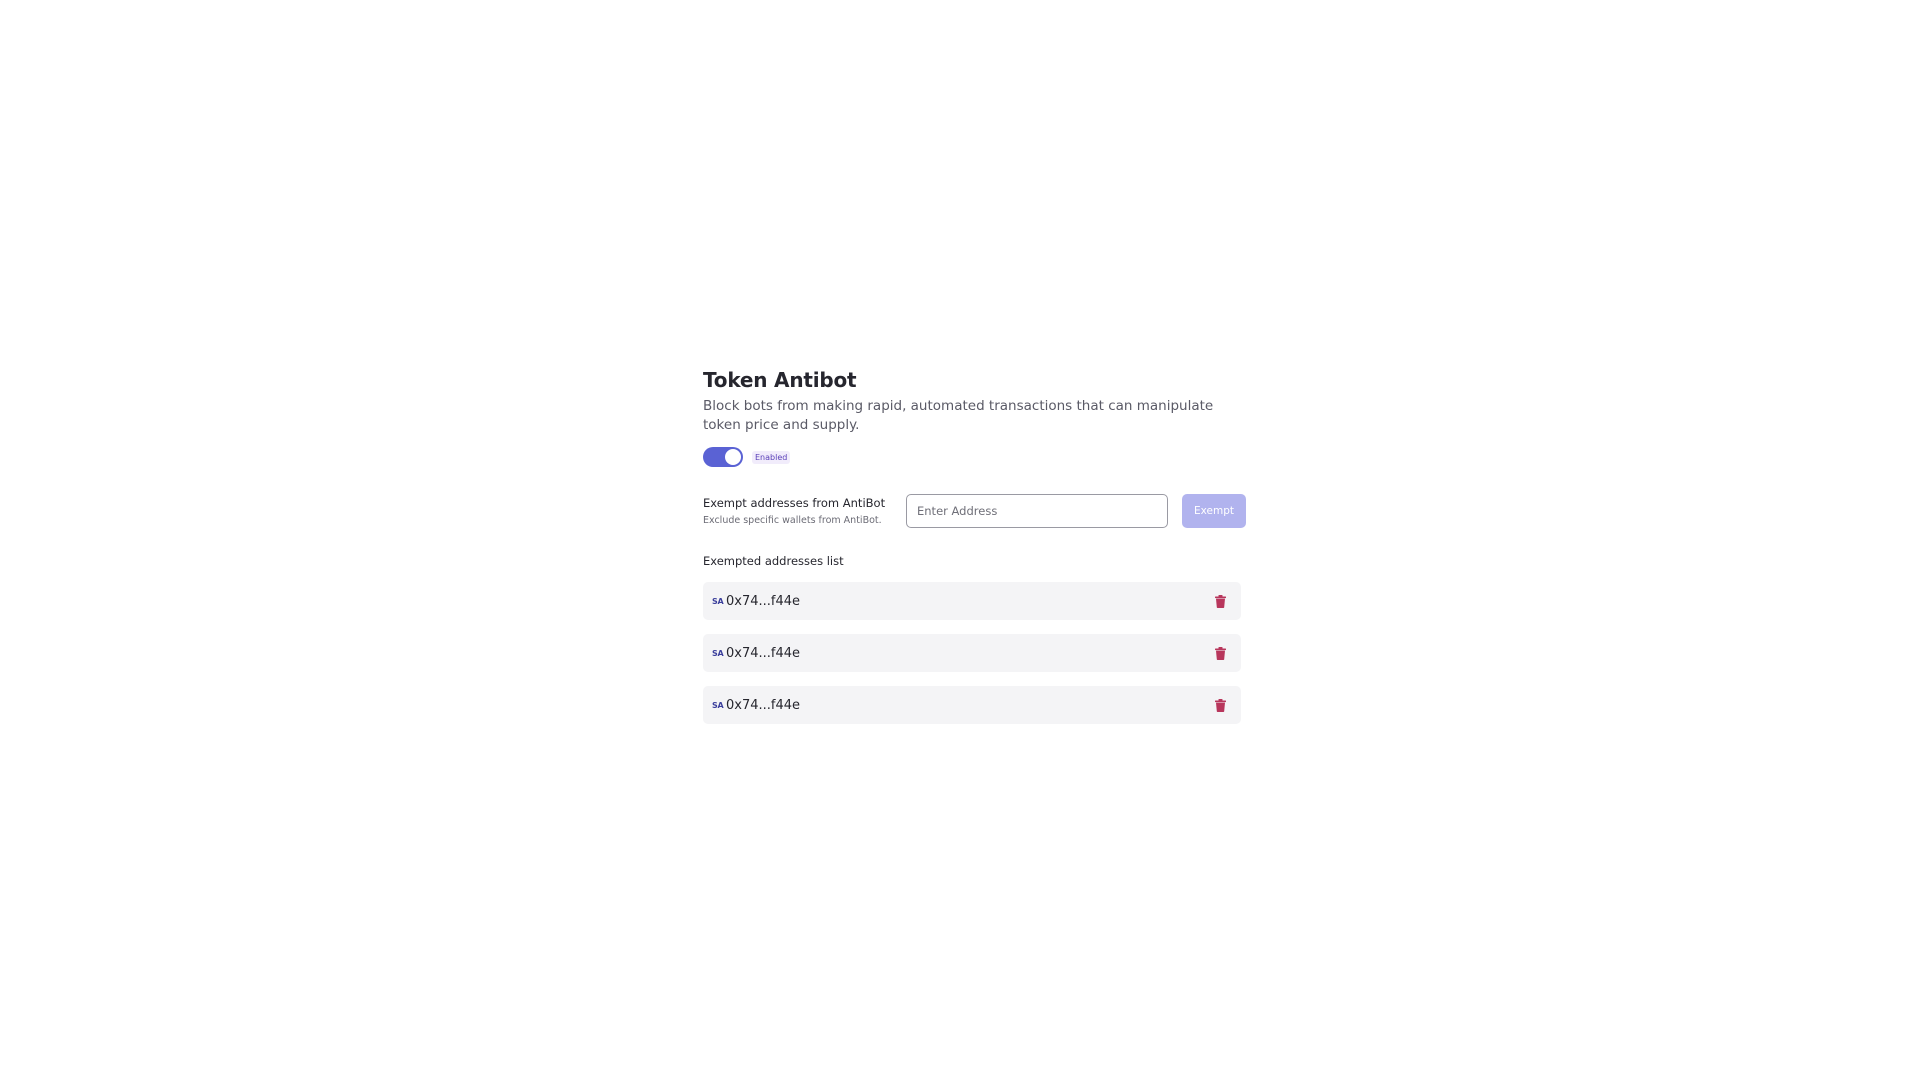 This screenshot has height=1080, width=1920. What do you see at coordinates (1214, 511) in the screenshot?
I see `exempt-button: Exempt` at bounding box center [1214, 511].